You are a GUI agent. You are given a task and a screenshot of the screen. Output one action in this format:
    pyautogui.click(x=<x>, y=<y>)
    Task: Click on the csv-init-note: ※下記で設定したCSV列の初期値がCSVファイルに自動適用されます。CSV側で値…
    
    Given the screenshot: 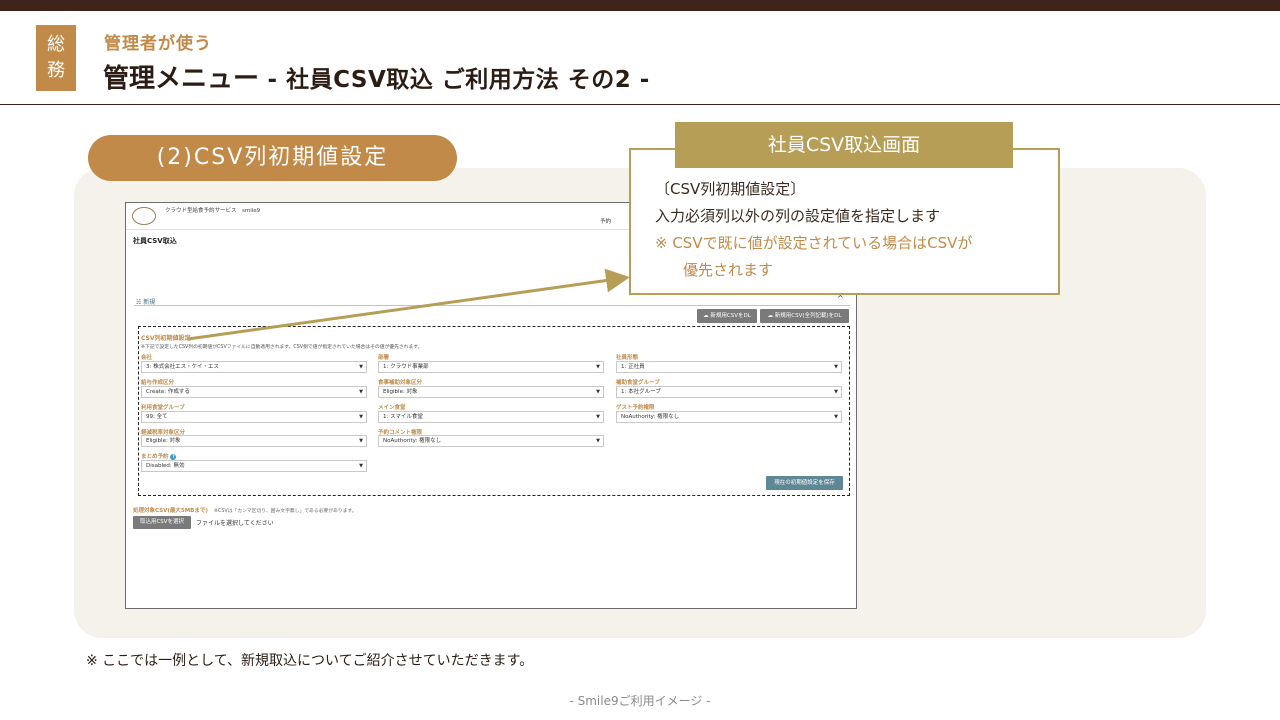 What is the action you would take?
    pyautogui.click(x=282, y=347)
    